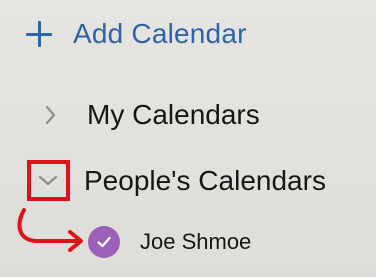  What do you see at coordinates (160, 33) in the screenshot?
I see `add-calendar-label: Add Calendar` at bounding box center [160, 33].